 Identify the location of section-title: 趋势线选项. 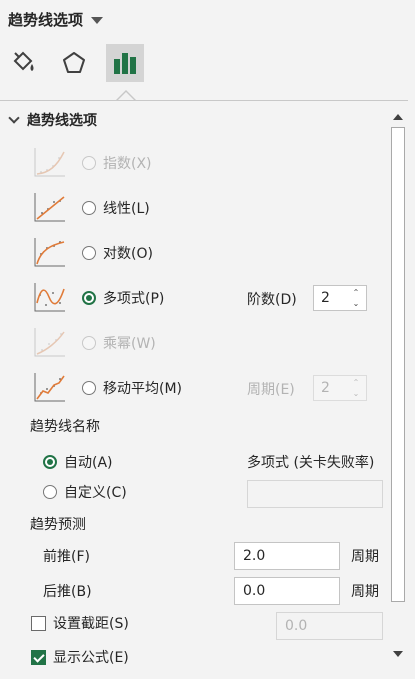
(62, 121).